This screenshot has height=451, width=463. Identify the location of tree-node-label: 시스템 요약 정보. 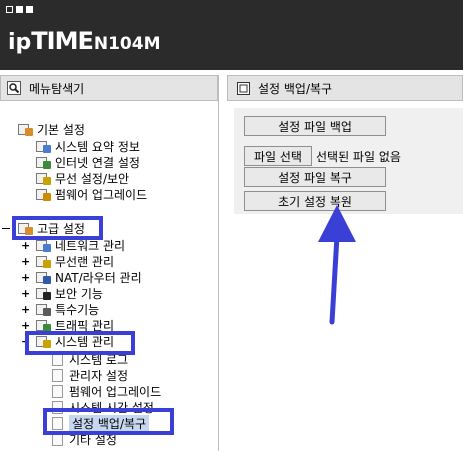
(97, 146).